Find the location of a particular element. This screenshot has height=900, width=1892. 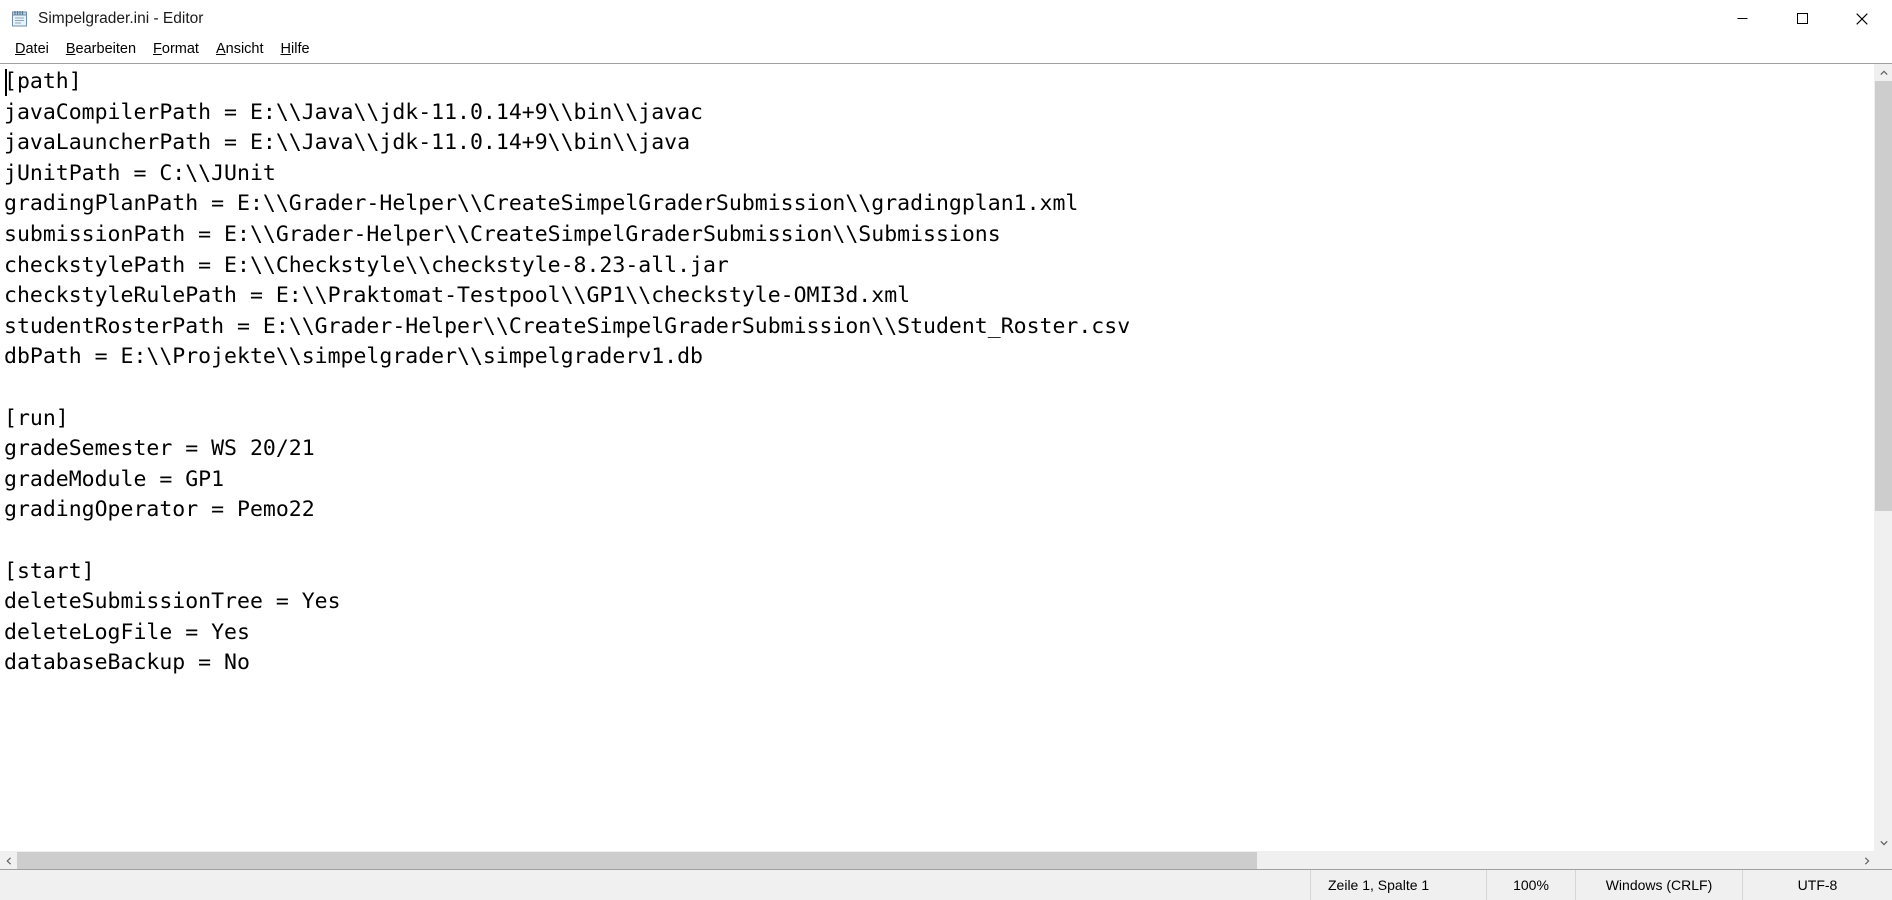

chevron-down-icon is located at coordinates (1883, 842).